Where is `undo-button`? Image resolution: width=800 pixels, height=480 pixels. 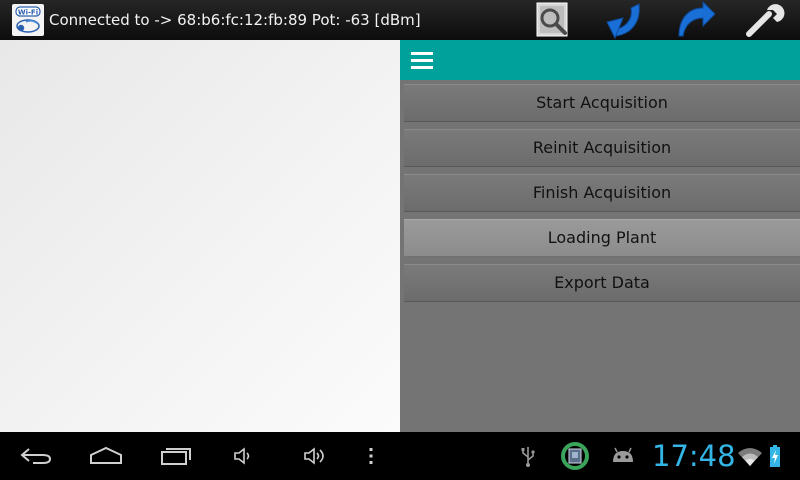 undo-button is located at coordinates (623, 20).